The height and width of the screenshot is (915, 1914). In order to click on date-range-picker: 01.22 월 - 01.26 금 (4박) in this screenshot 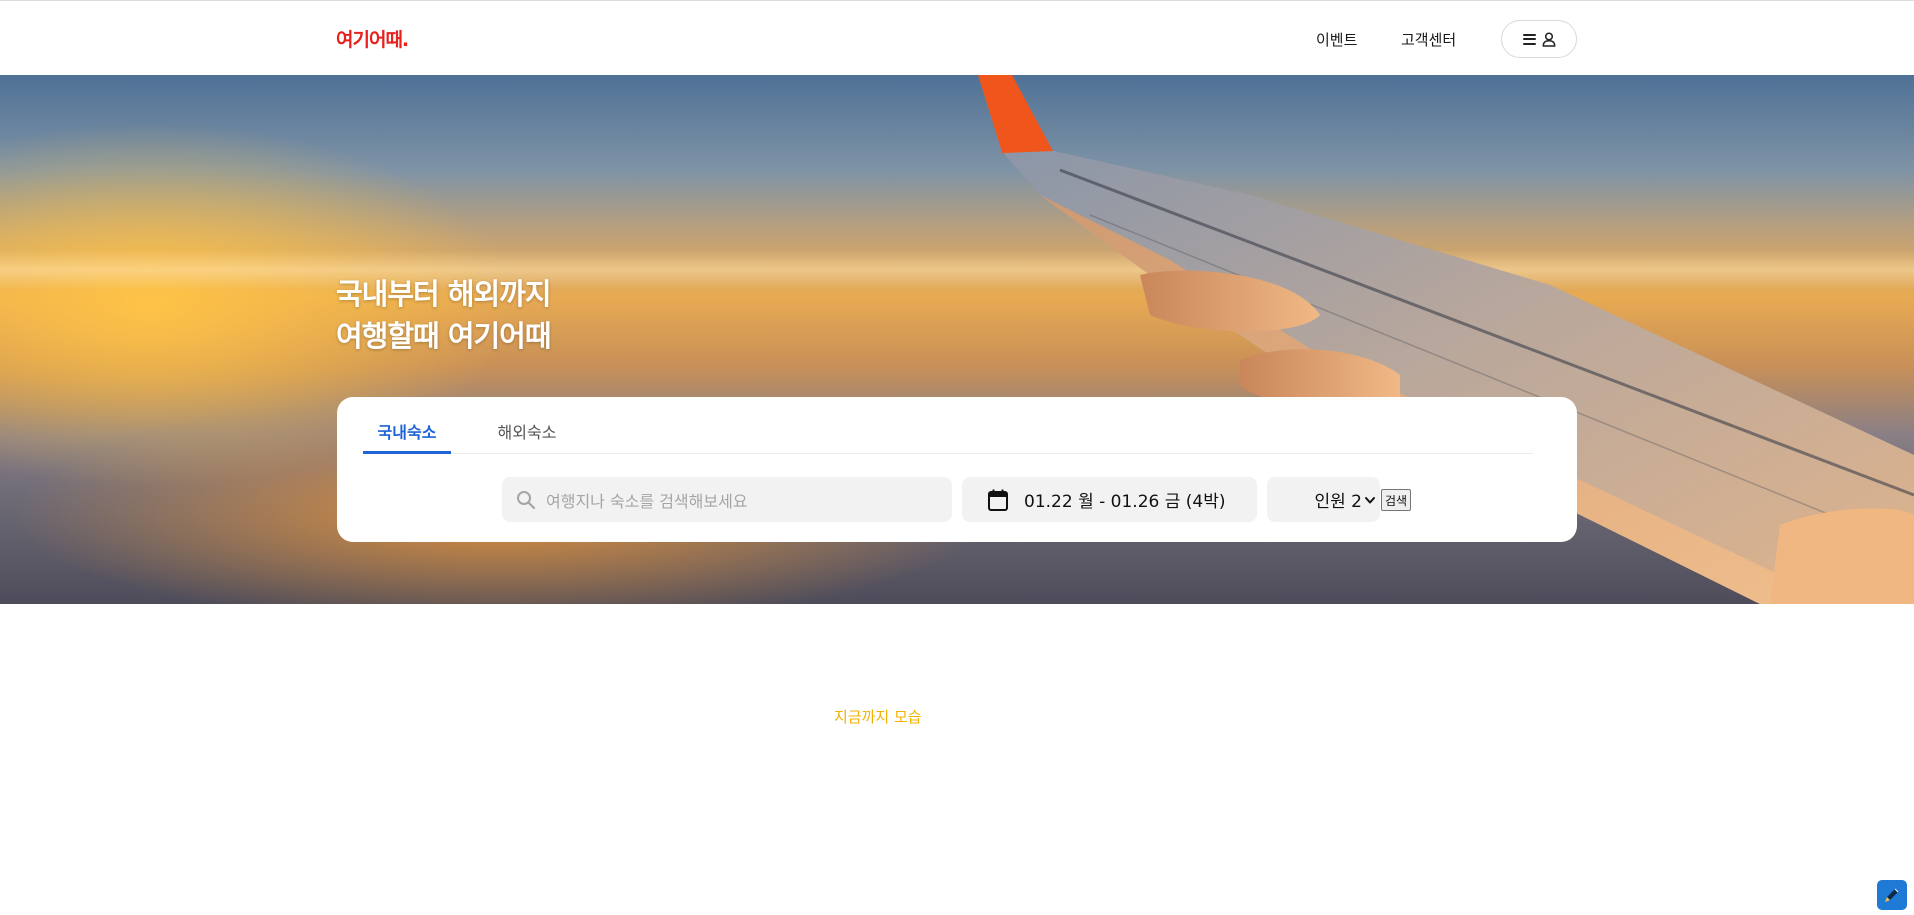, I will do `click(1109, 499)`.